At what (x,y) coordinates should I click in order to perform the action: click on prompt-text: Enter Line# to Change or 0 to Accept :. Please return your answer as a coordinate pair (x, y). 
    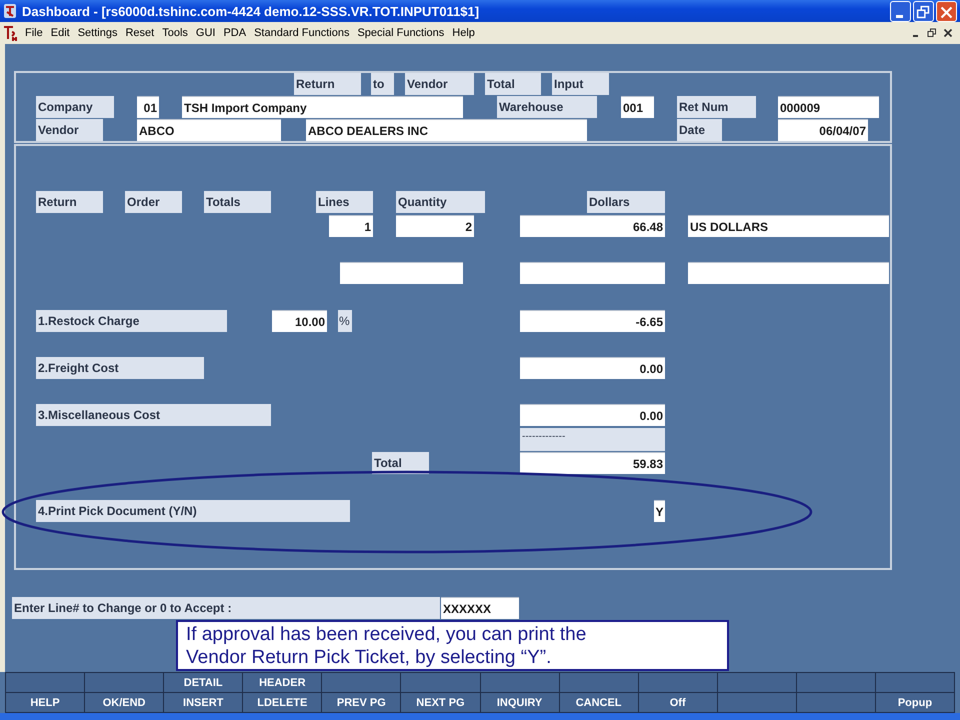
    Looking at the image, I should click on (226, 608).